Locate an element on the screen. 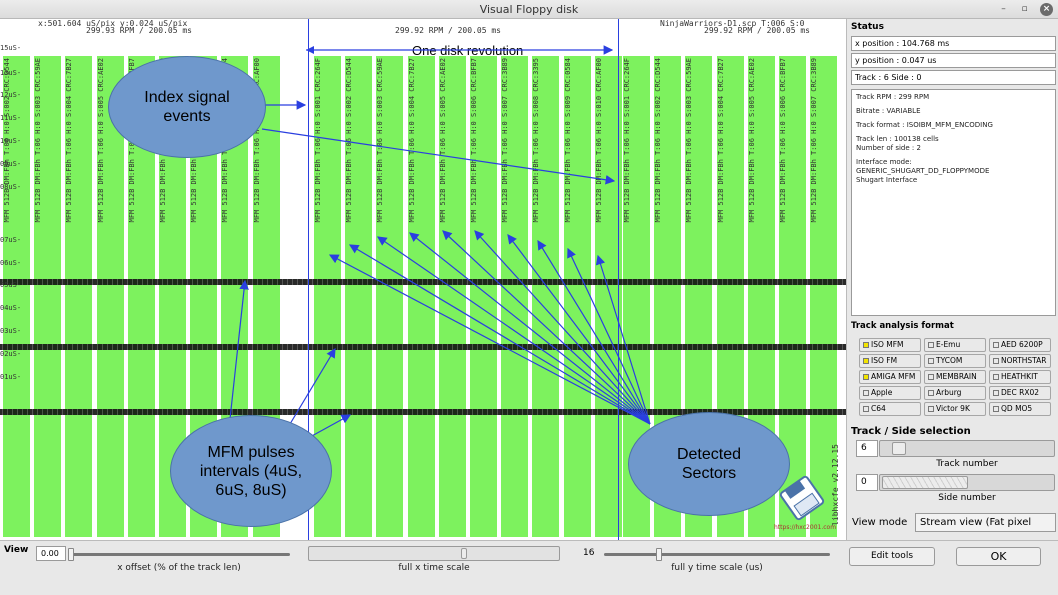 Image resolution: width=1058 pixels, height=595 pixels. y-time-scale-value: 16 is located at coordinates (589, 553).